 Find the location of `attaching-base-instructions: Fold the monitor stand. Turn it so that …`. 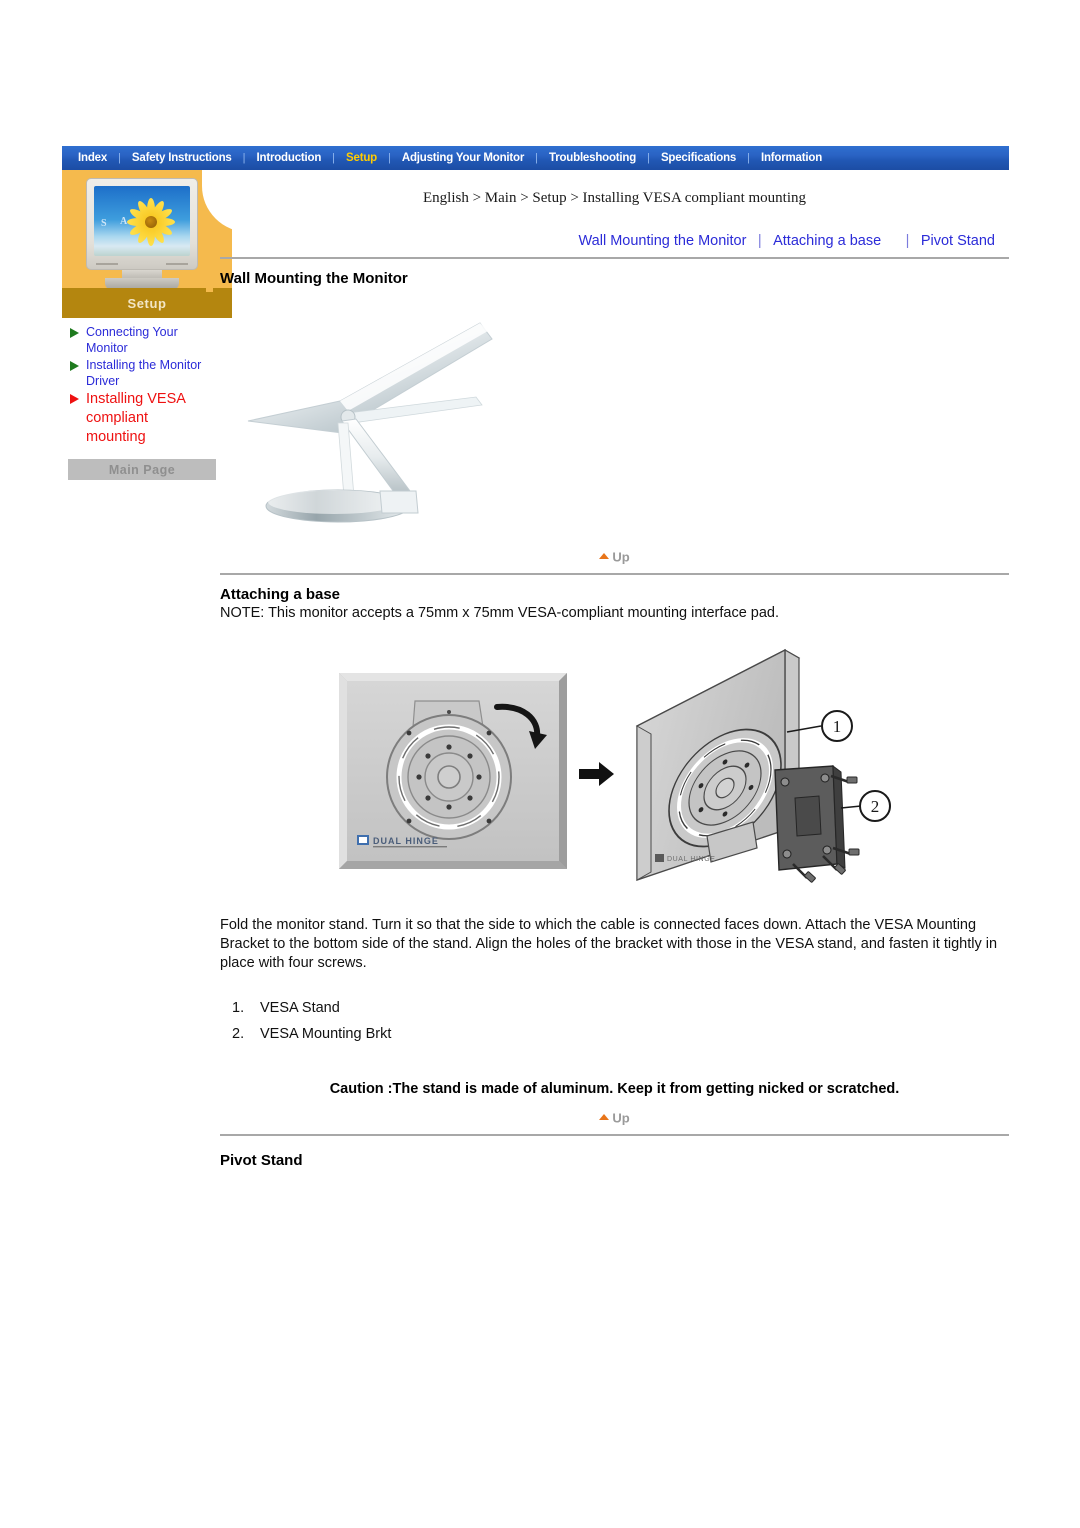

attaching-base-instructions: Fold the monitor stand. Turn it so that … is located at coordinates (609, 944).